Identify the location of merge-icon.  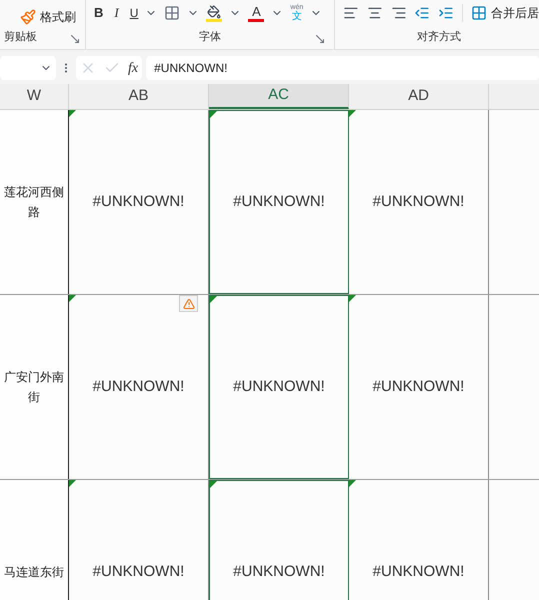
(478, 13).